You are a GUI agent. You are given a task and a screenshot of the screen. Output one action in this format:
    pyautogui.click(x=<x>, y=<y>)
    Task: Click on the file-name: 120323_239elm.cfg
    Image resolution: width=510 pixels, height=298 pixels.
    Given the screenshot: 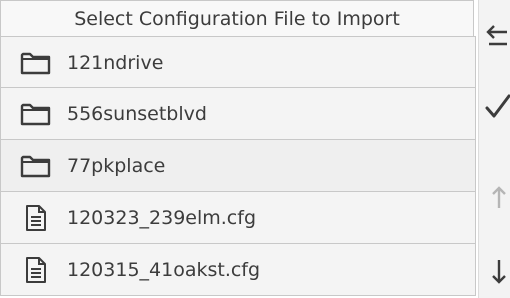 What is the action you would take?
    pyautogui.click(x=162, y=218)
    